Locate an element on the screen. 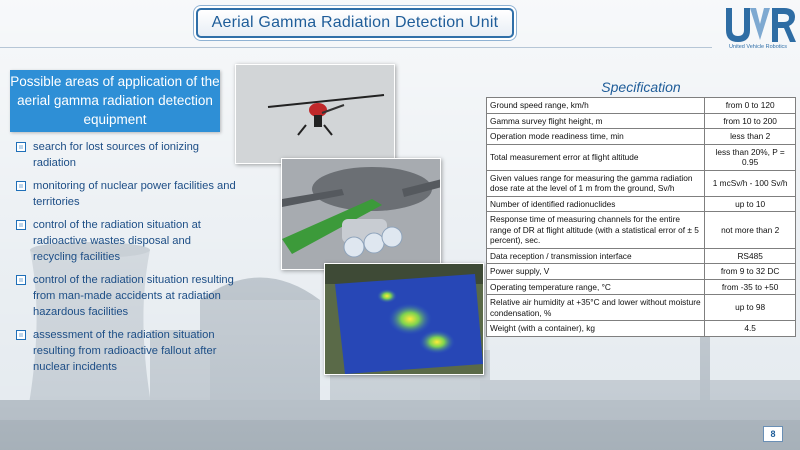 This screenshot has width=800, height=450. page-number: 8 is located at coordinates (773, 434).